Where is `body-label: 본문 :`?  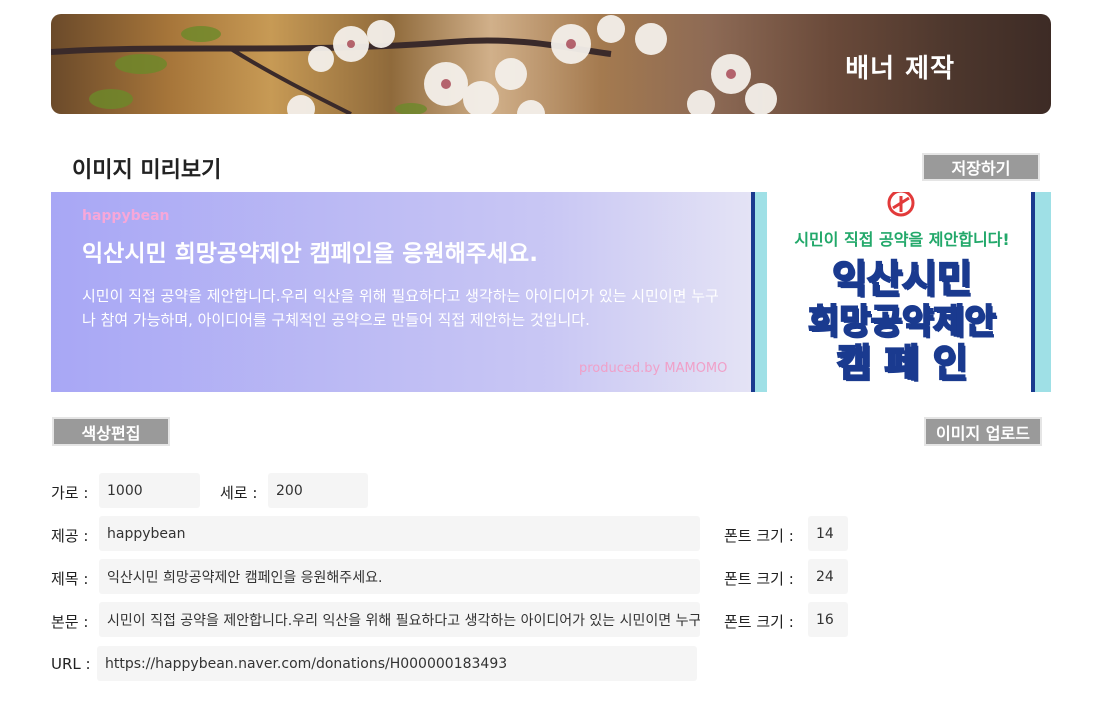 body-label: 본문 : is located at coordinates (70, 622).